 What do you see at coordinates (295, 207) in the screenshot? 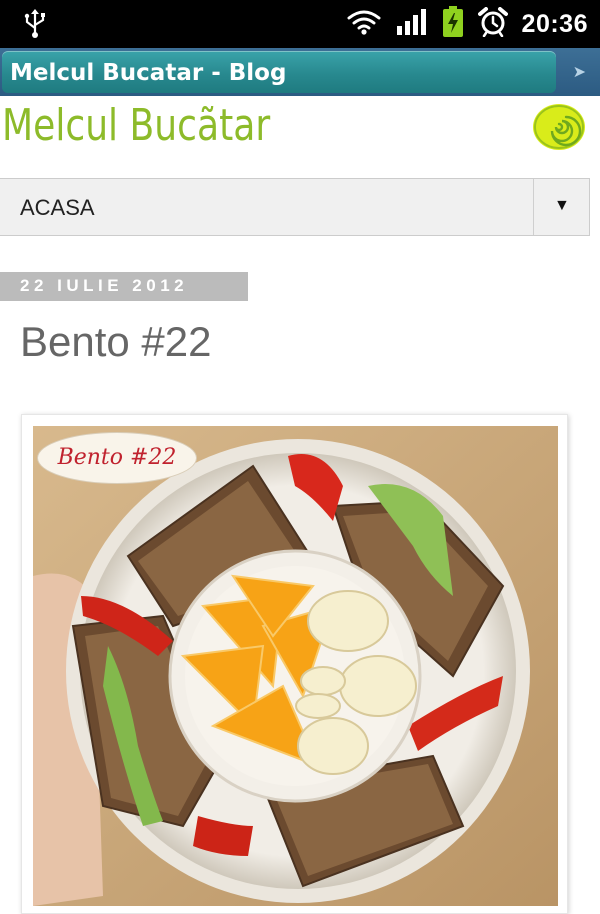
I see `nav-dropdown: ACASA ▼` at bounding box center [295, 207].